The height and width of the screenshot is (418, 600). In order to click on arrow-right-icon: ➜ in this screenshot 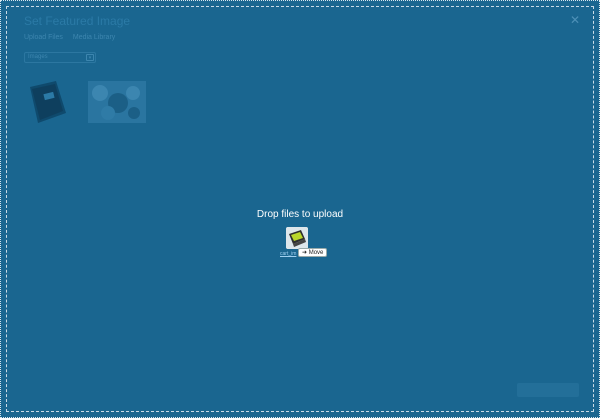, I will do `click(305, 253)`.